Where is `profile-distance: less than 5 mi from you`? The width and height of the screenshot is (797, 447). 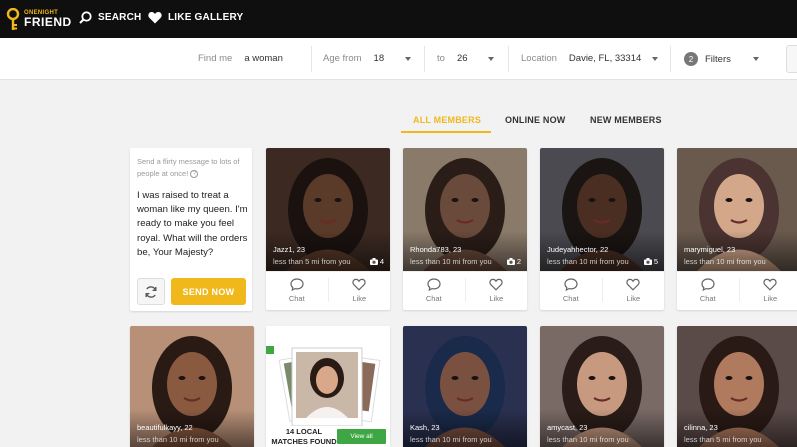 profile-distance: less than 5 mi from you is located at coordinates (723, 439).